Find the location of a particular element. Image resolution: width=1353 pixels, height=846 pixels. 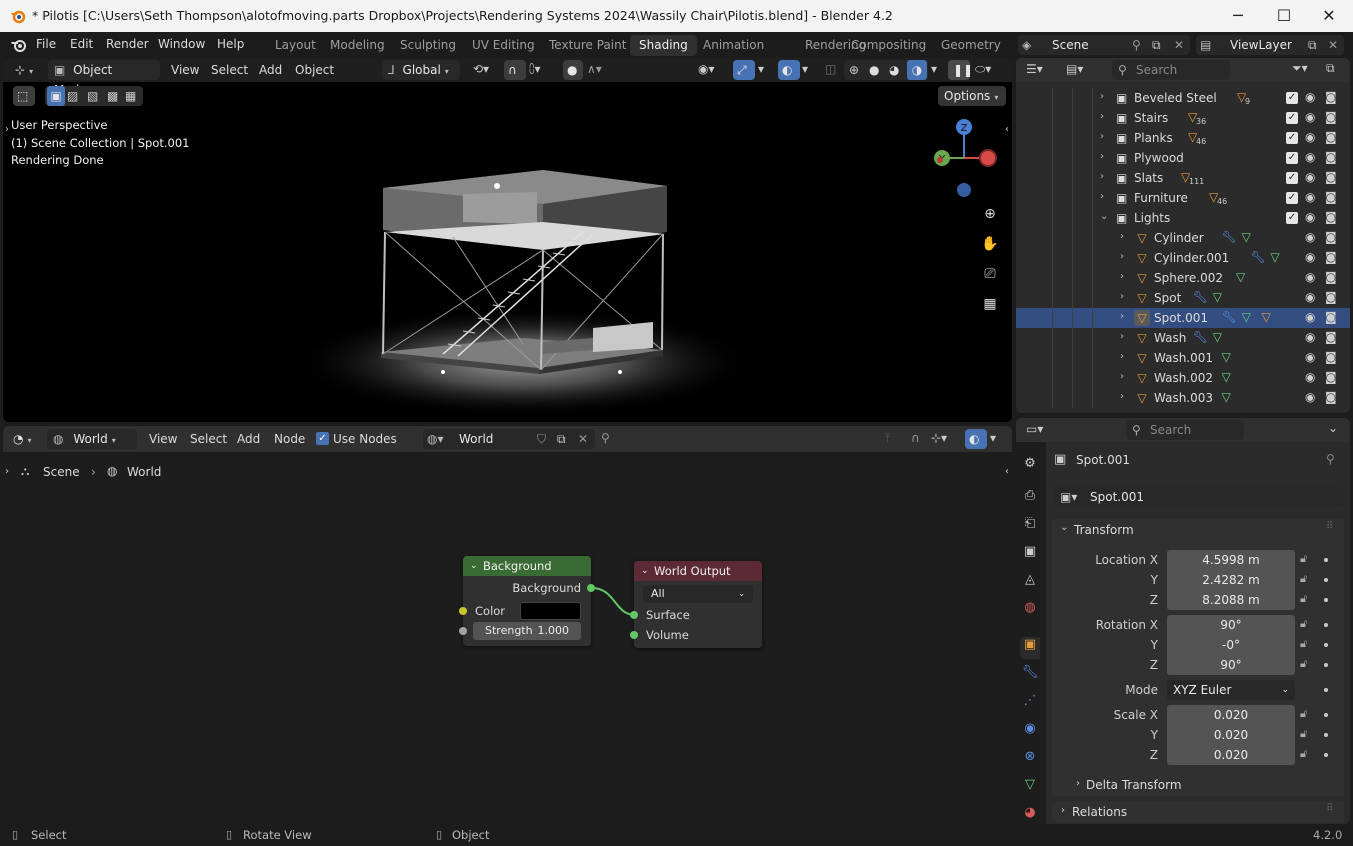

gizmo-neg-z-axis is located at coordinates (964, 190).